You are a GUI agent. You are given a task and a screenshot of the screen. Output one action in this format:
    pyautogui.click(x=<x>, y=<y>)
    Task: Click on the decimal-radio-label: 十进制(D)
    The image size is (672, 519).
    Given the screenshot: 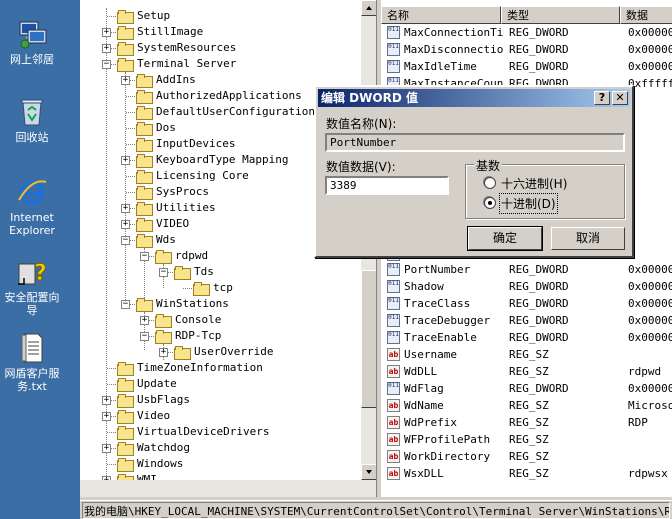 What is the action you would take?
    pyautogui.click(x=528, y=203)
    